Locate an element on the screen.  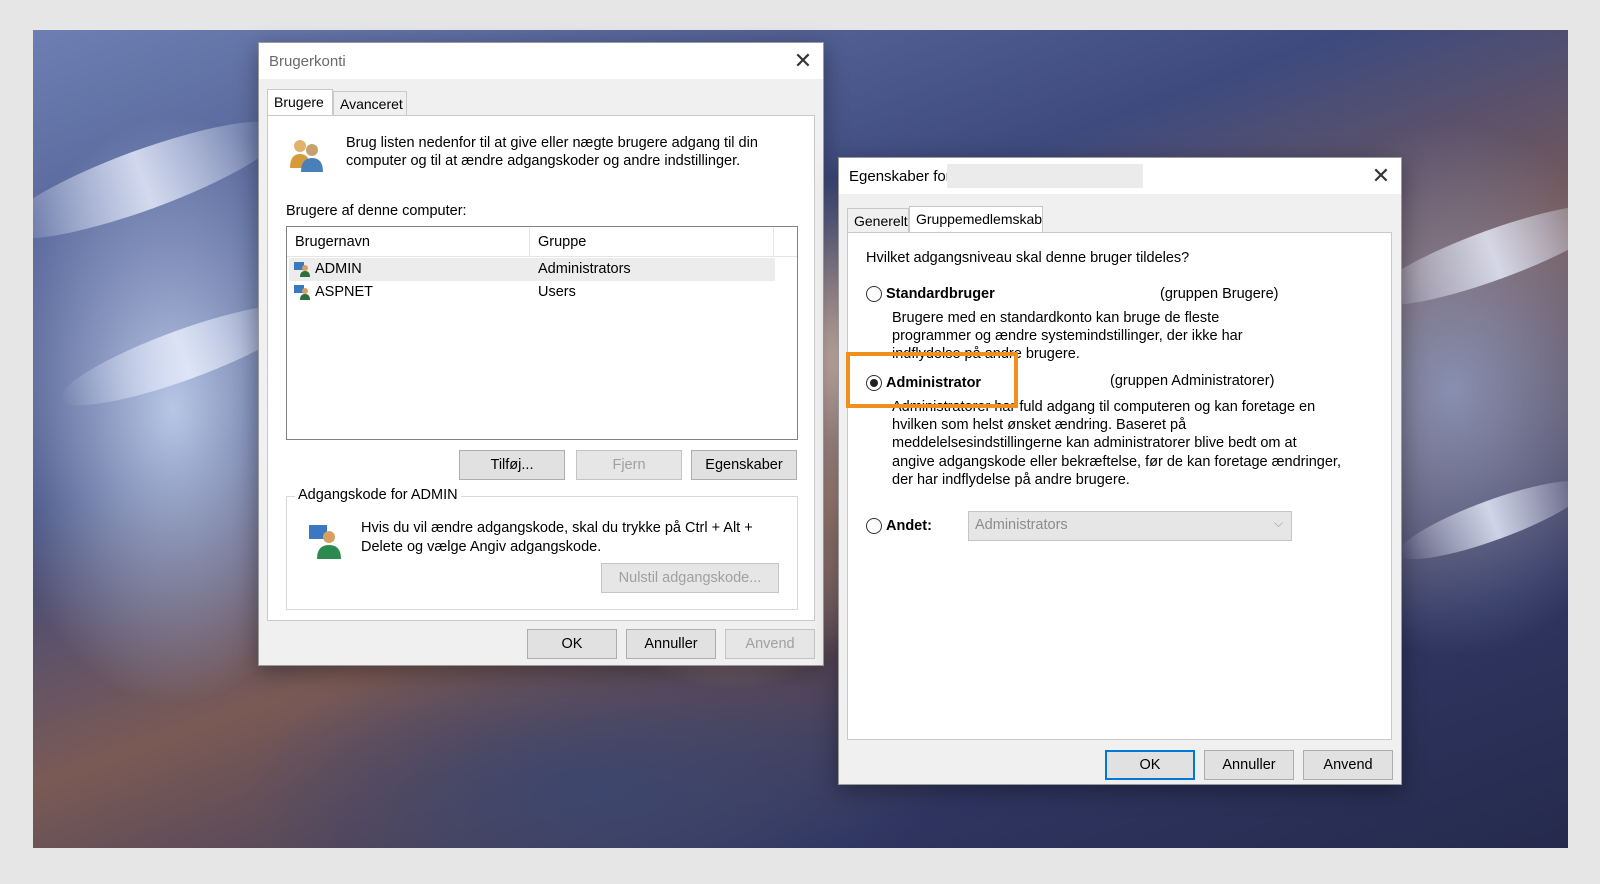
standard-user-radio is located at coordinates (874, 294).